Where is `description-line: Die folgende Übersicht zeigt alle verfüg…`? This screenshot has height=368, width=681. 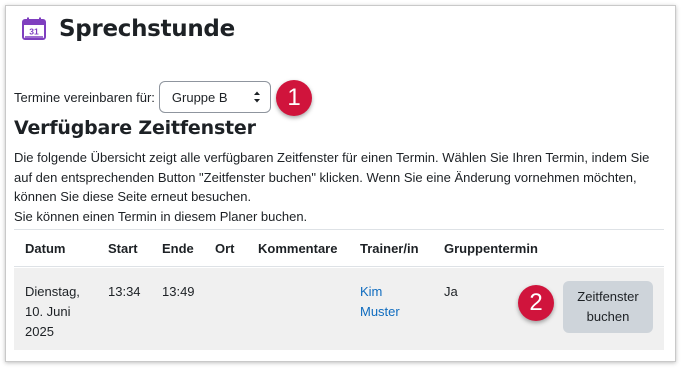
description-line: Die folgende Übersicht zeigt alle verfüg… is located at coordinates (332, 157).